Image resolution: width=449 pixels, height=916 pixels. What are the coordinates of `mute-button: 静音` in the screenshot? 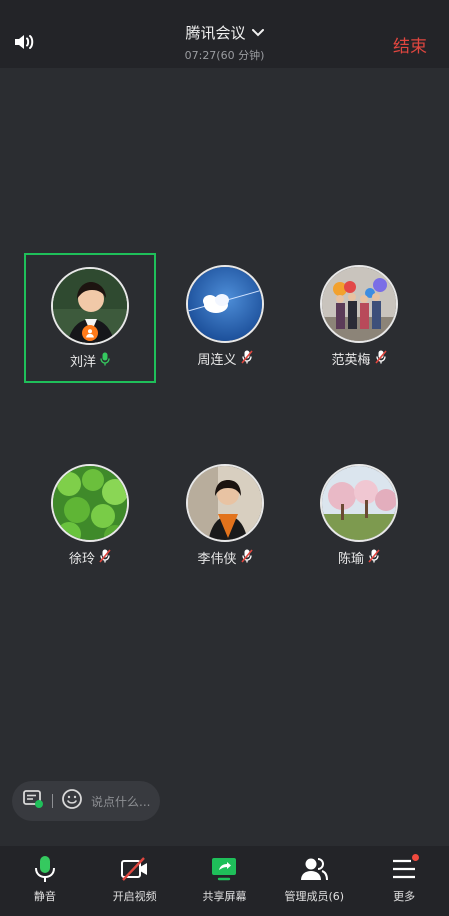 It's located at (45, 879).